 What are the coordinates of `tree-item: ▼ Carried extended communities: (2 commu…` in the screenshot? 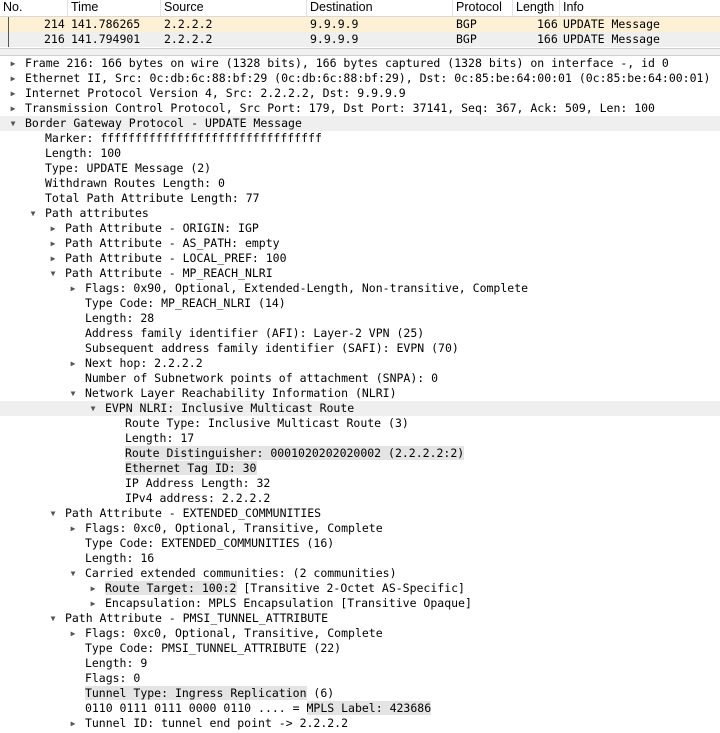 It's located at (360, 573).